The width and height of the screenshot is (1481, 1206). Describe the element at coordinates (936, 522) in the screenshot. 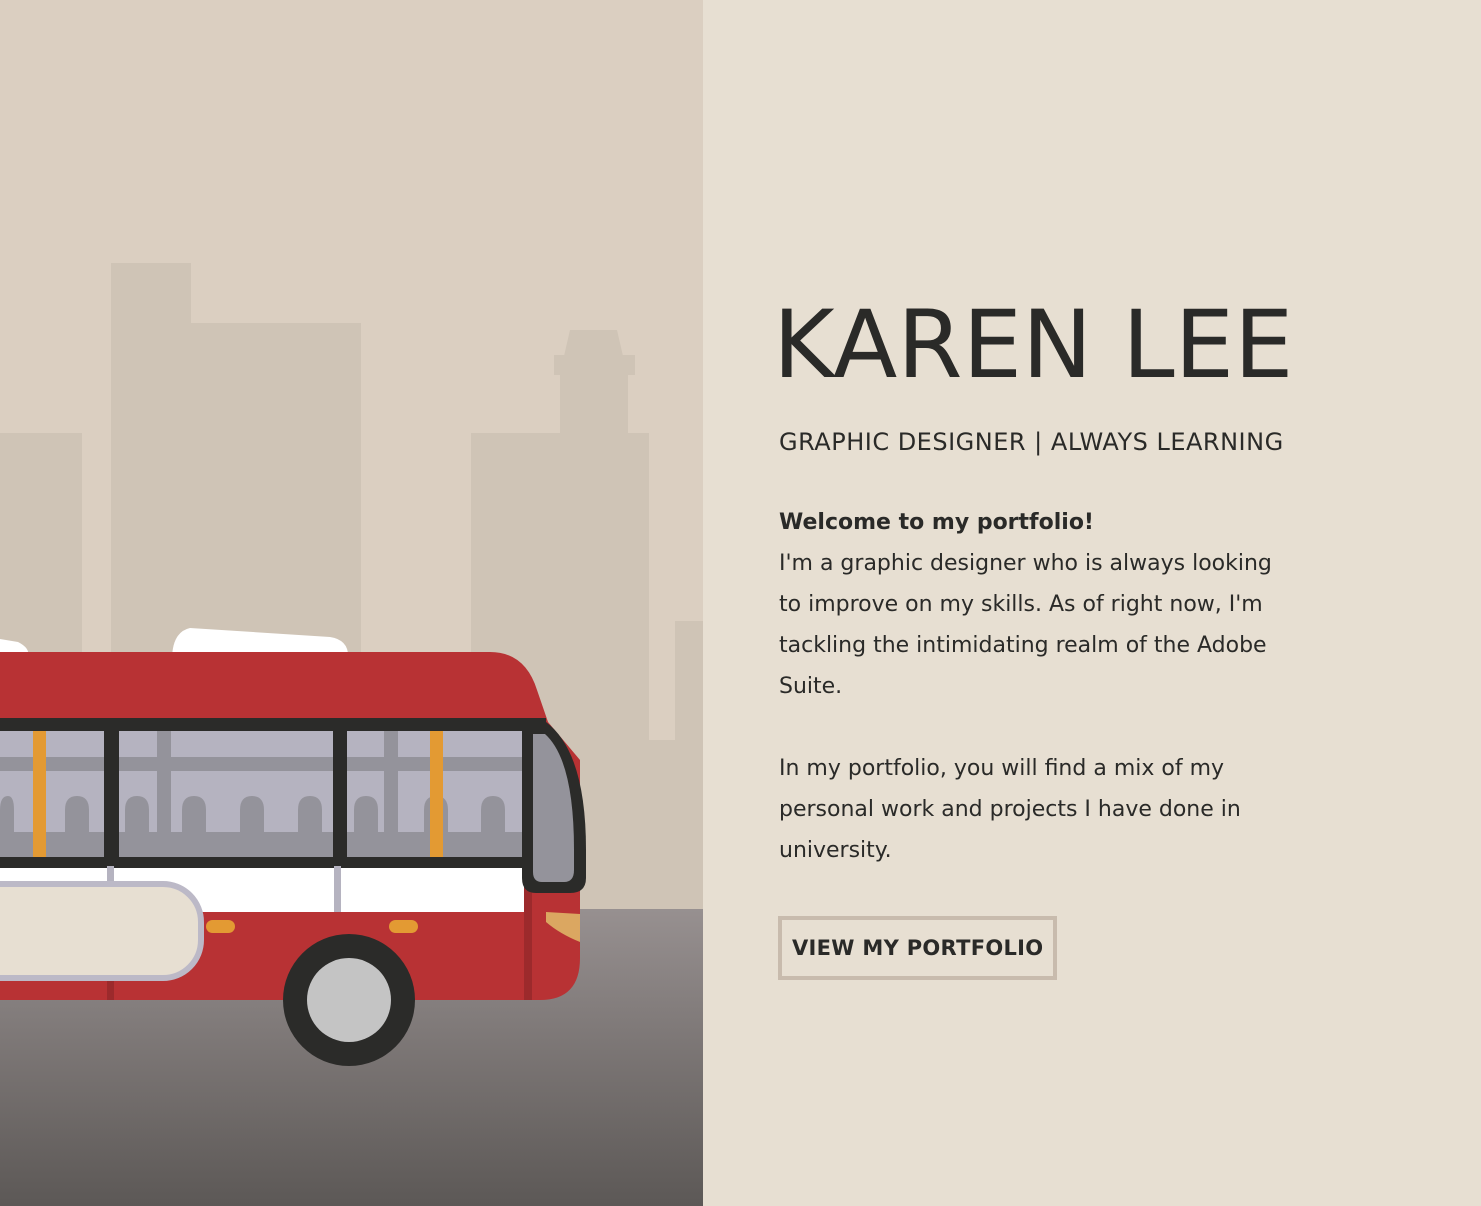

I see `welcome-heading: Welcome to my portfolio!` at that location.